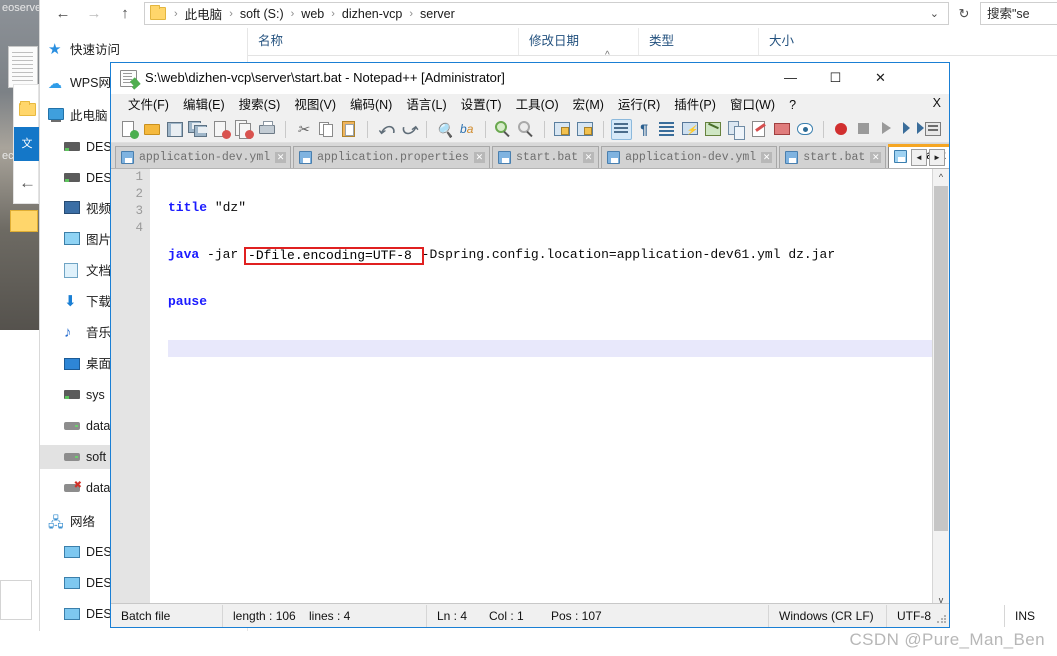  I want to click on desktop-context-popup: 文 ←, so click(26, 144).